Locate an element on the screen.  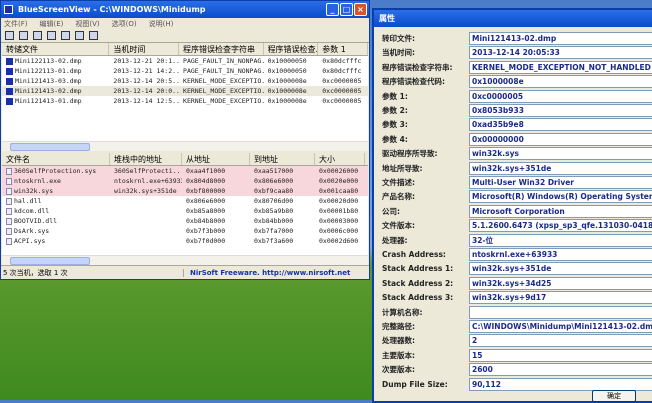
maximize-button: □ is located at coordinates (346, 9).